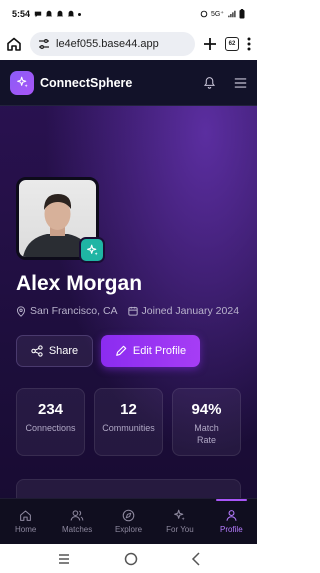 This screenshot has height=573, width=320. What do you see at coordinates (180, 529) in the screenshot?
I see `nav-label: For You` at bounding box center [180, 529].